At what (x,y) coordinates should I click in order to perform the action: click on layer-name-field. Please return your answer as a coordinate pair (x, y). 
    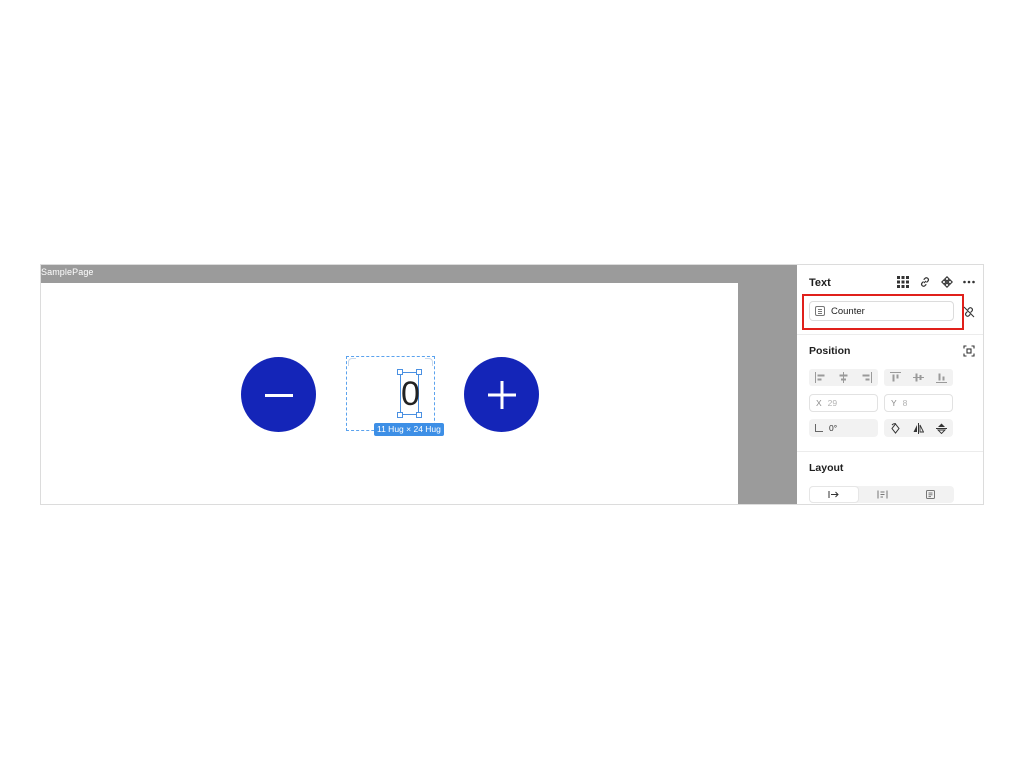
    Looking at the image, I should click on (881, 311).